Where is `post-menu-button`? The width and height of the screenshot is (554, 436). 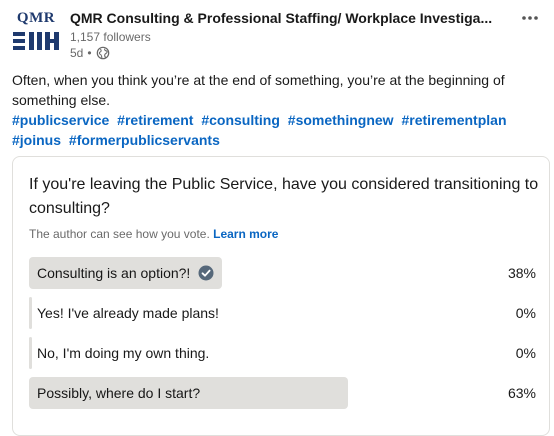 post-menu-button is located at coordinates (530, 18).